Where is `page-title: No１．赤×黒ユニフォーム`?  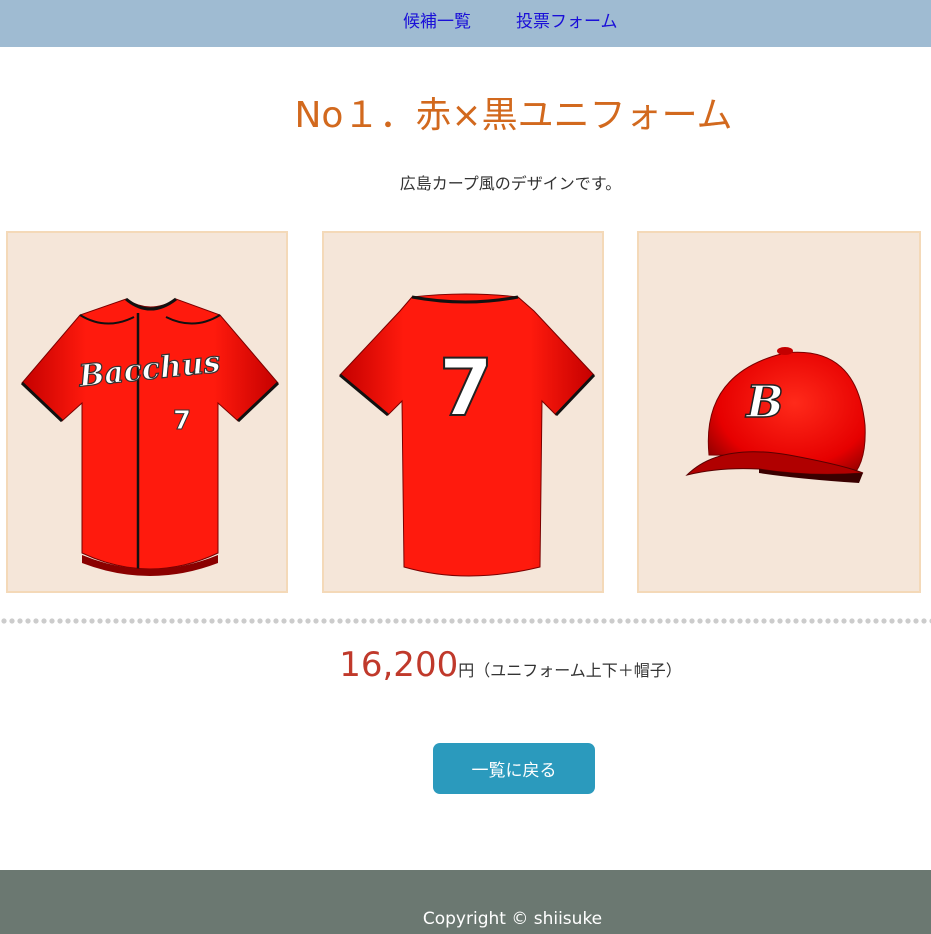 page-title: No１．赤×黒ユニフォーム is located at coordinates (465, 112).